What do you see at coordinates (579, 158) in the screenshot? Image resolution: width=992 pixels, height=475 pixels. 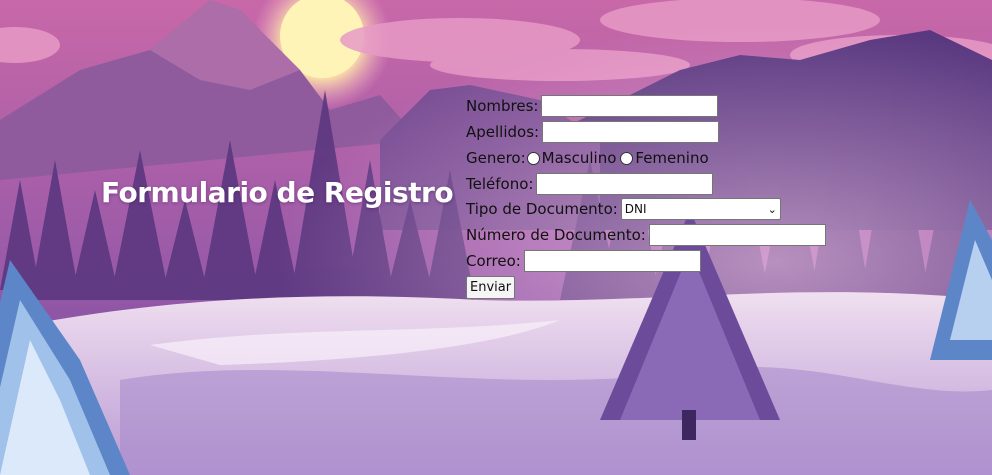 I see `masculino-label: Masculino` at bounding box center [579, 158].